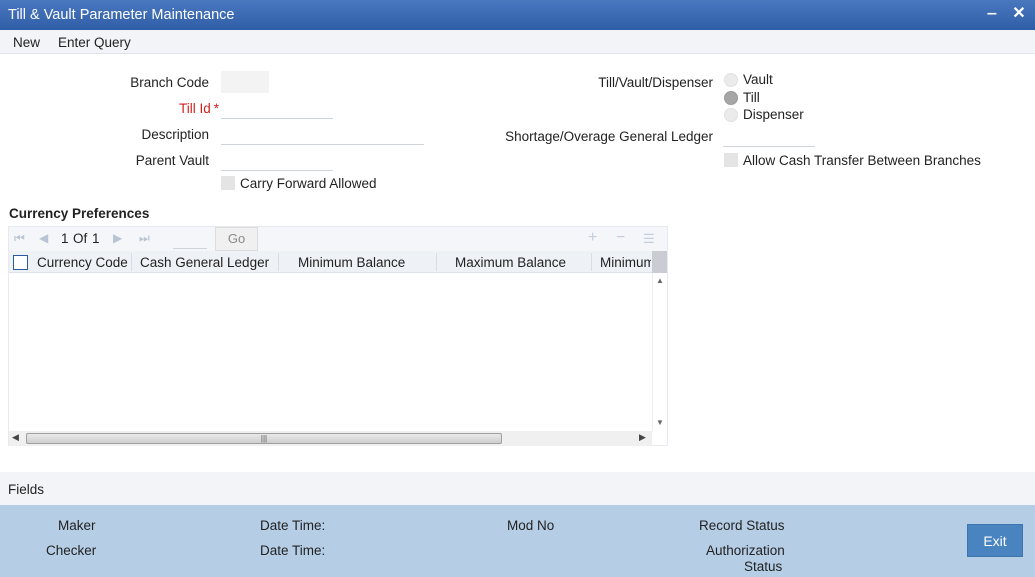  Describe the element at coordinates (293, 550) in the screenshot. I see `checker-datetime-label: Date Time:` at that location.